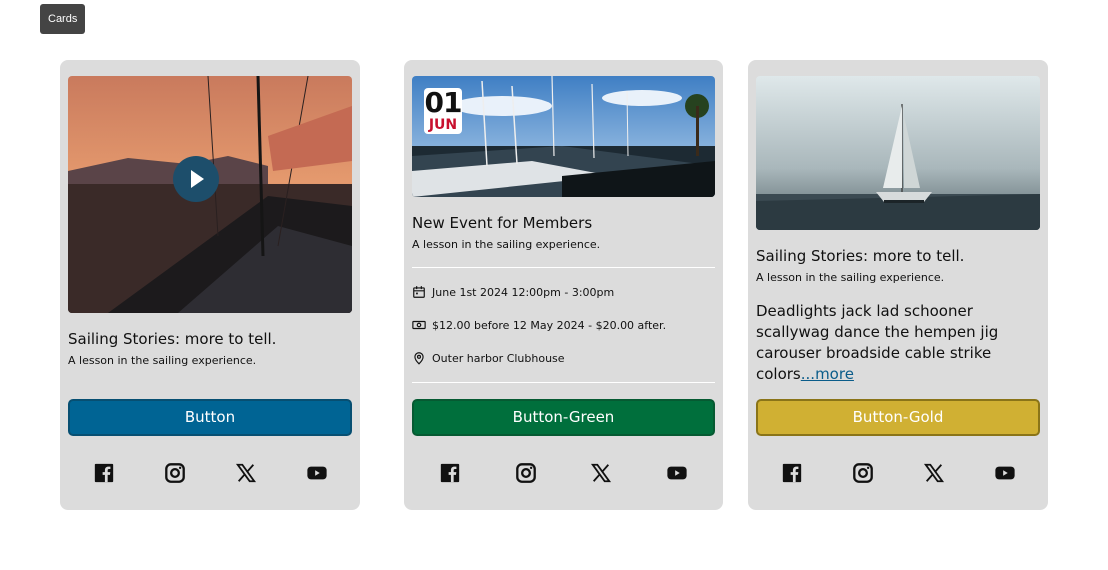  I want to click on location-pin-icon, so click(419, 358).